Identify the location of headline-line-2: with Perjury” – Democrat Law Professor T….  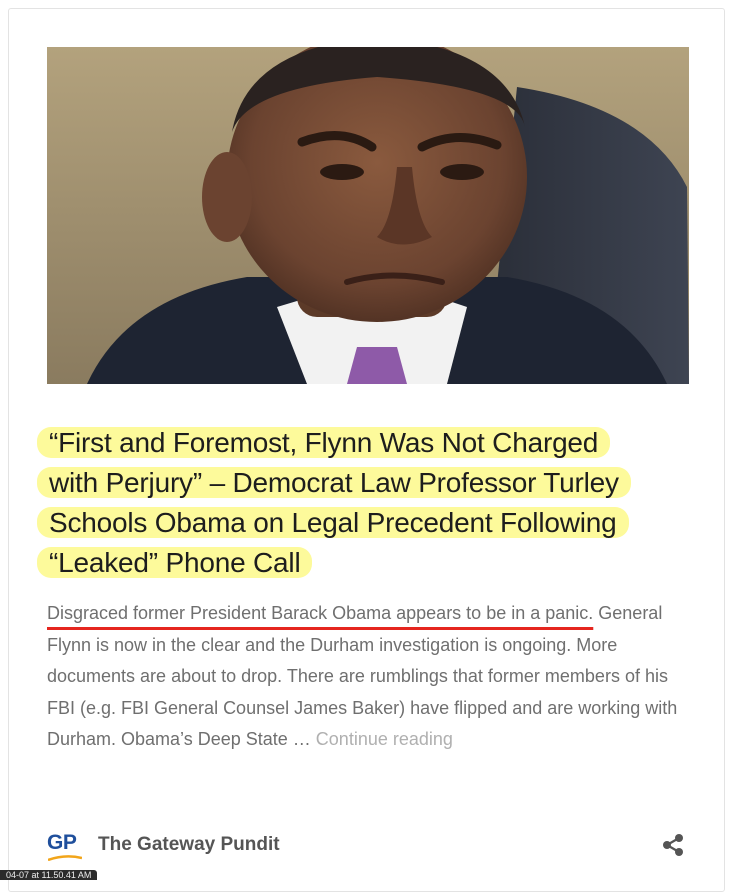
(334, 482).